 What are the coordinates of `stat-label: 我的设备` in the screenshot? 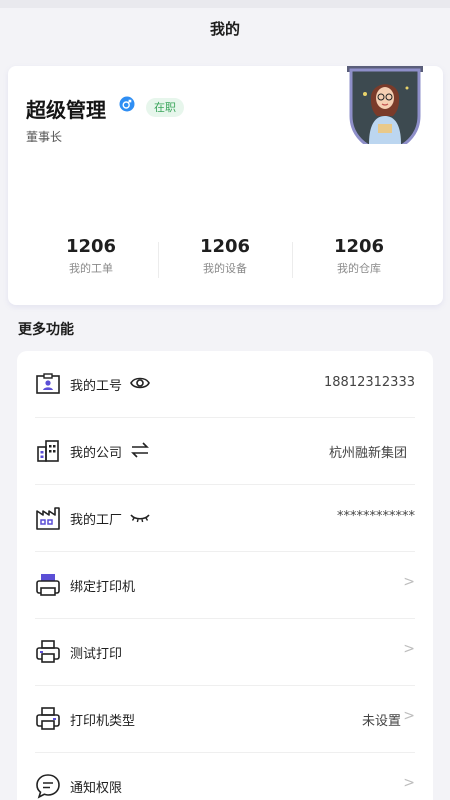 It's located at (225, 268).